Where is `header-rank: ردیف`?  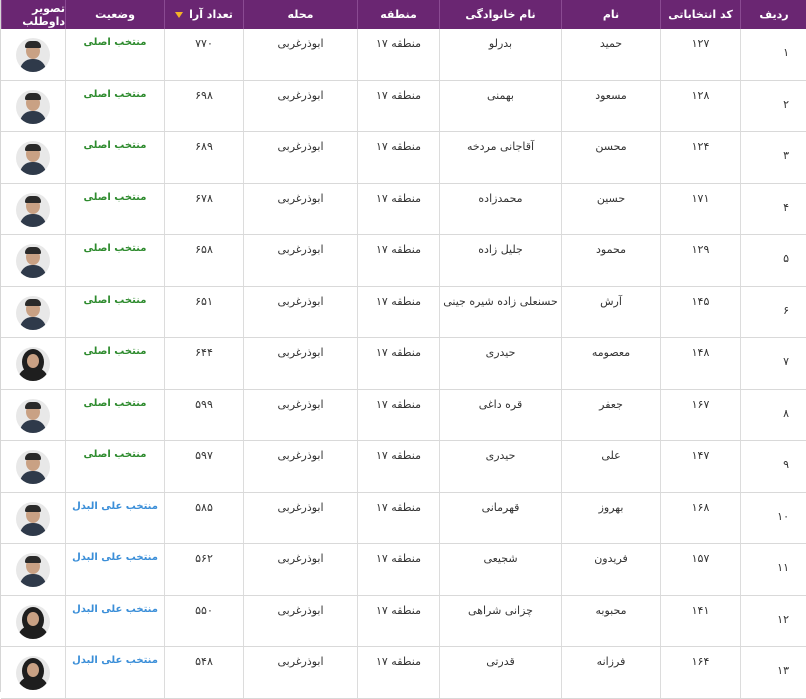
header-rank: ردیف is located at coordinates (773, 14).